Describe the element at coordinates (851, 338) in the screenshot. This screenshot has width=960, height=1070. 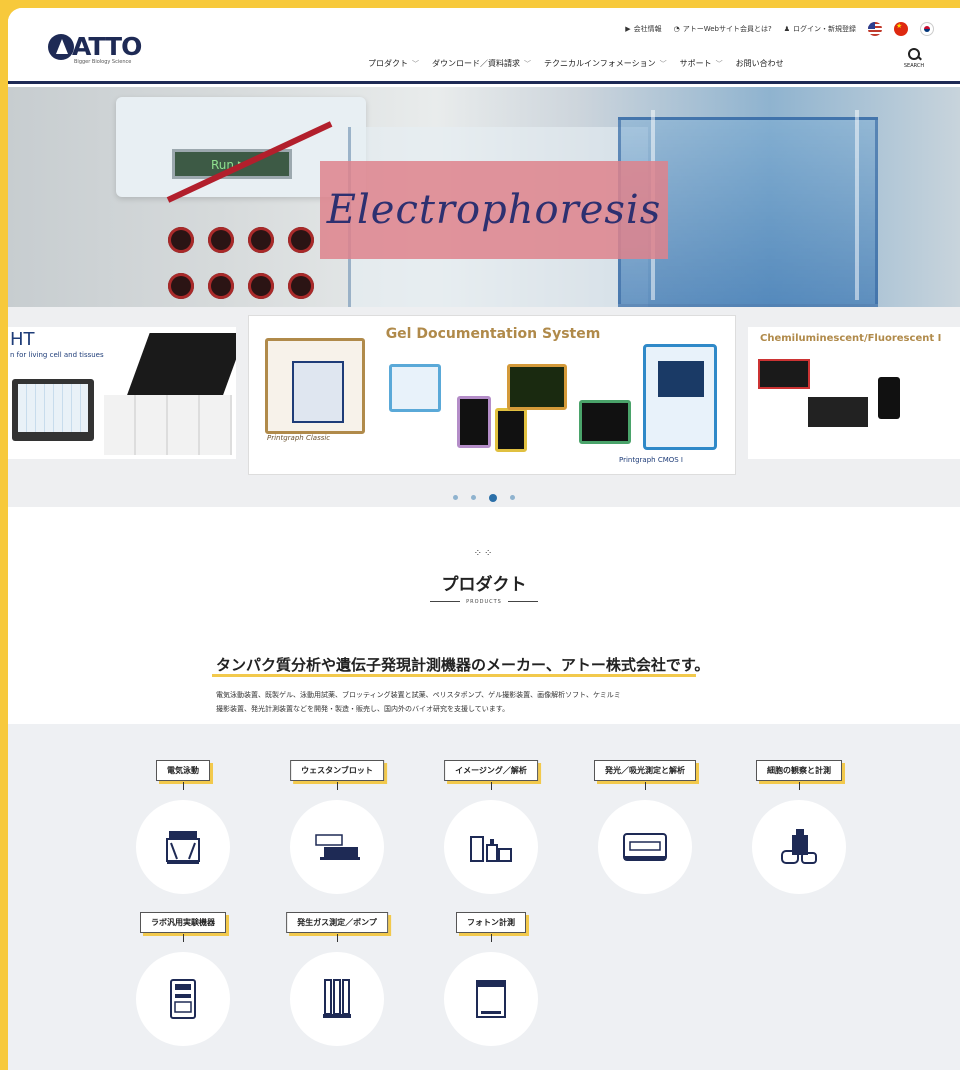
I see `slide-title: Chemiluminescent/Fluorescent I` at that location.